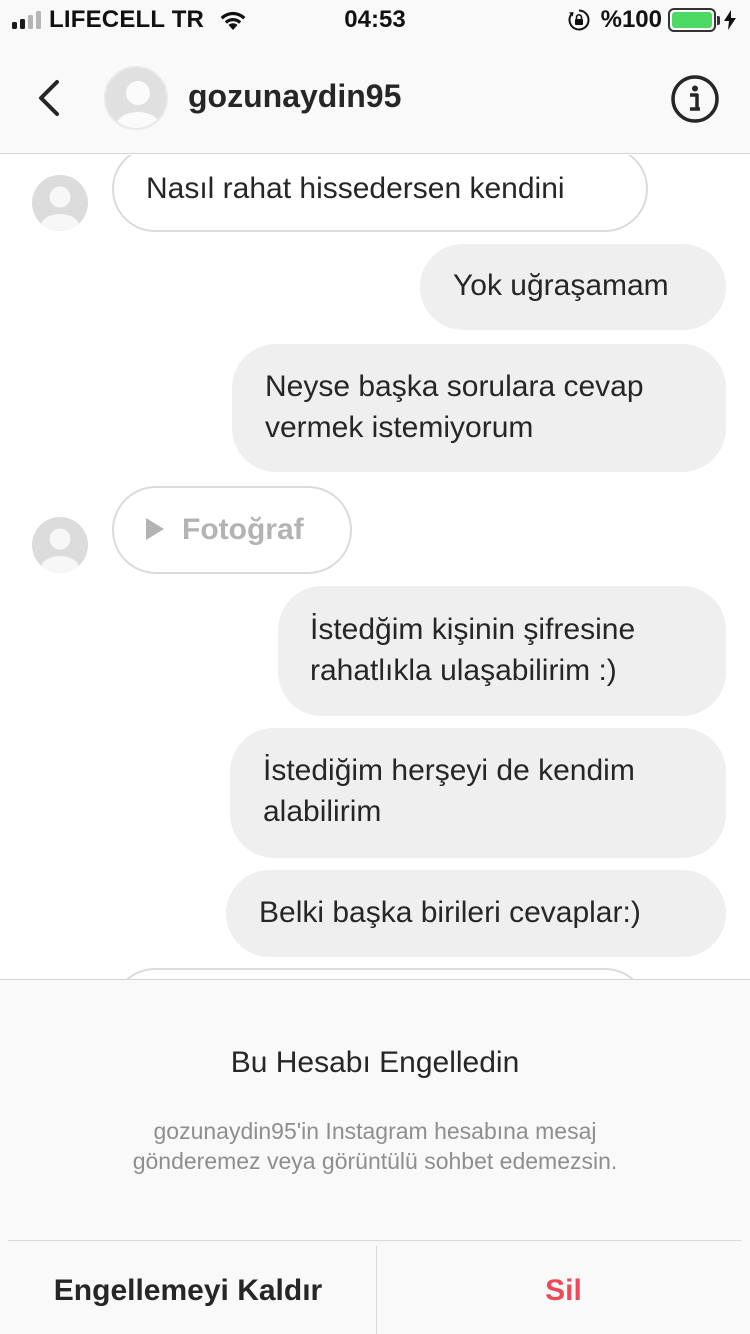 This screenshot has width=750, height=1334. What do you see at coordinates (695, 99) in the screenshot?
I see `info-circle-icon` at bounding box center [695, 99].